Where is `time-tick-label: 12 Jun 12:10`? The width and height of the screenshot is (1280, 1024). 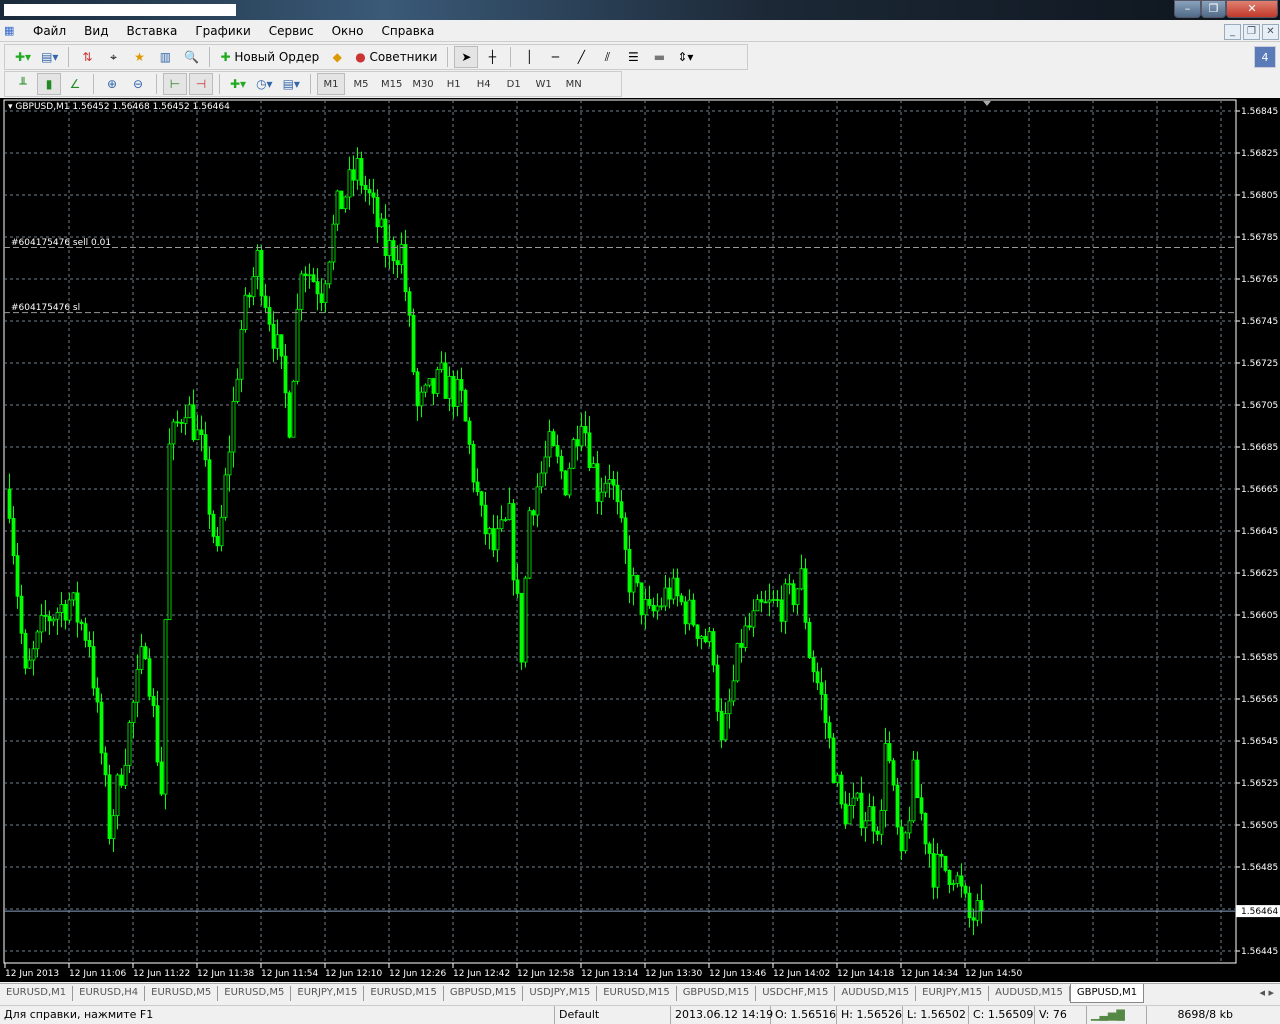 time-tick-label: 12 Jun 12:10 is located at coordinates (353, 974).